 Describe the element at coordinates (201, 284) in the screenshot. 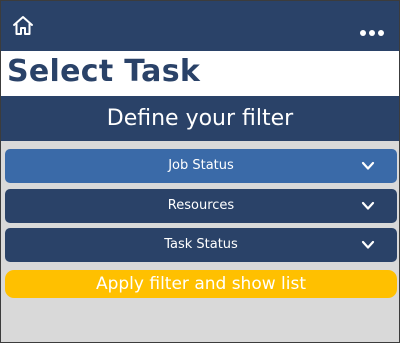

I see `apply-filter-button: Apply filter and show list` at that location.